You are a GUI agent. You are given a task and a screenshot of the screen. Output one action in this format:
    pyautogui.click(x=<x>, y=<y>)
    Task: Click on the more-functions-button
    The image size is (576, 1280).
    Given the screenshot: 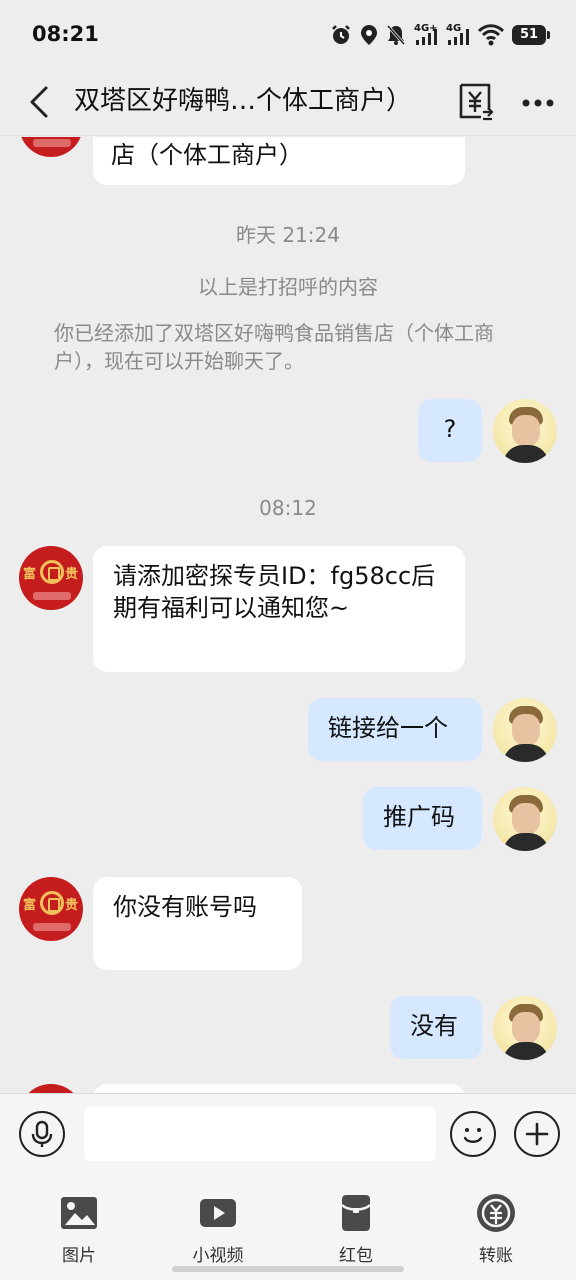 What is the action you would take?
    pyautogui.click(x=537, y=1134)
    